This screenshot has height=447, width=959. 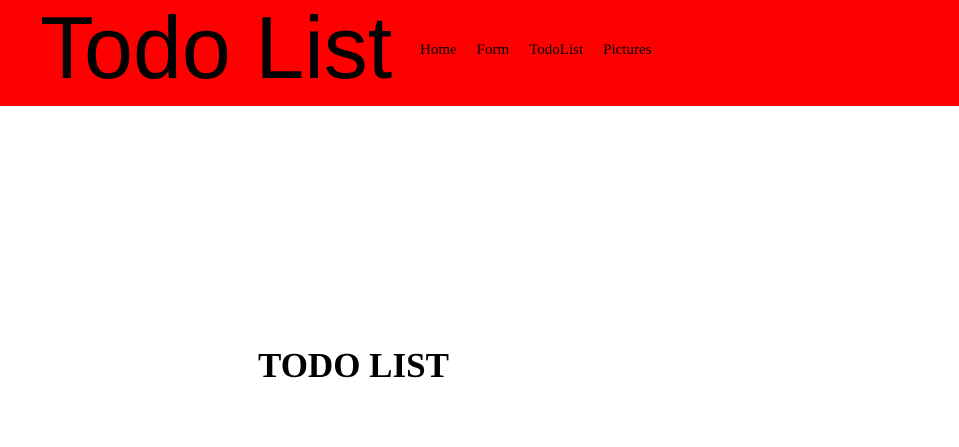 I want to click on main-nav: Home Form TodoList Pictures, so click(x=535, y=50).